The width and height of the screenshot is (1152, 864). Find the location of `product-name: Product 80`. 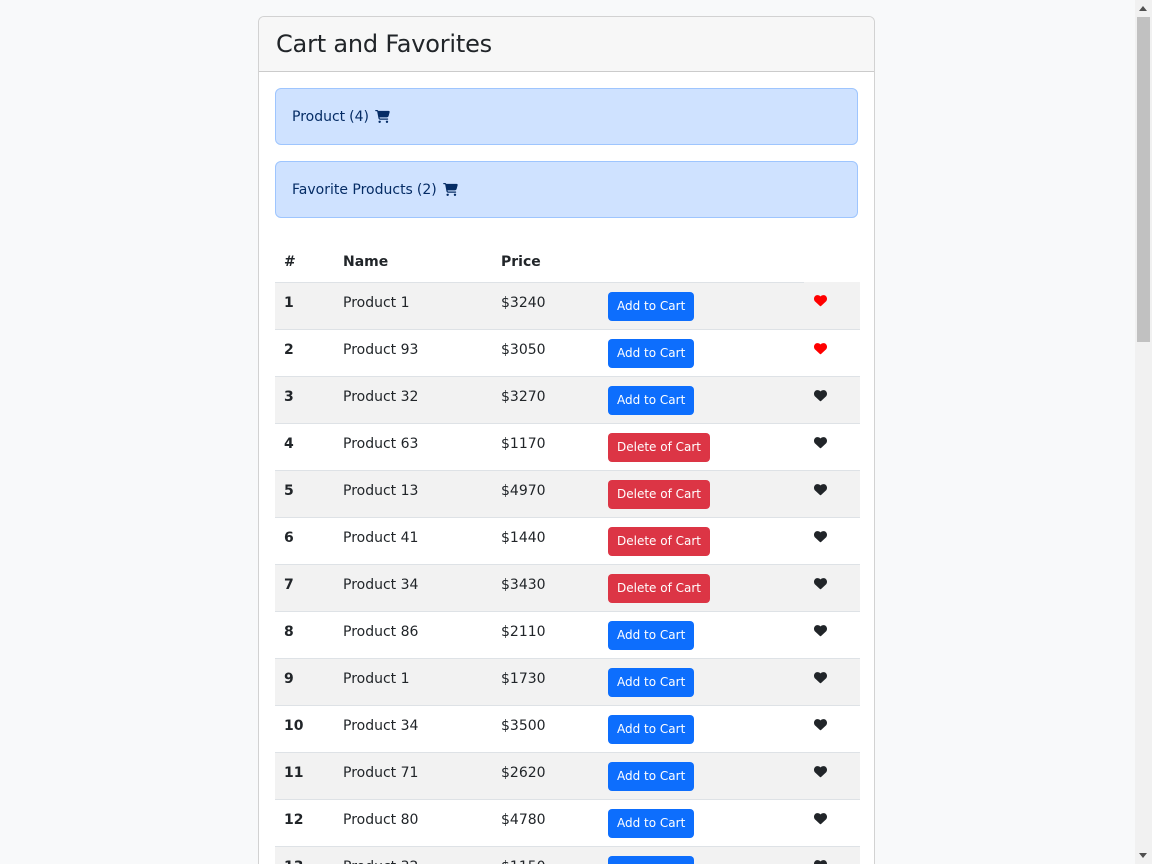

product-name: Product 80 is located at coordinates (413, 823).